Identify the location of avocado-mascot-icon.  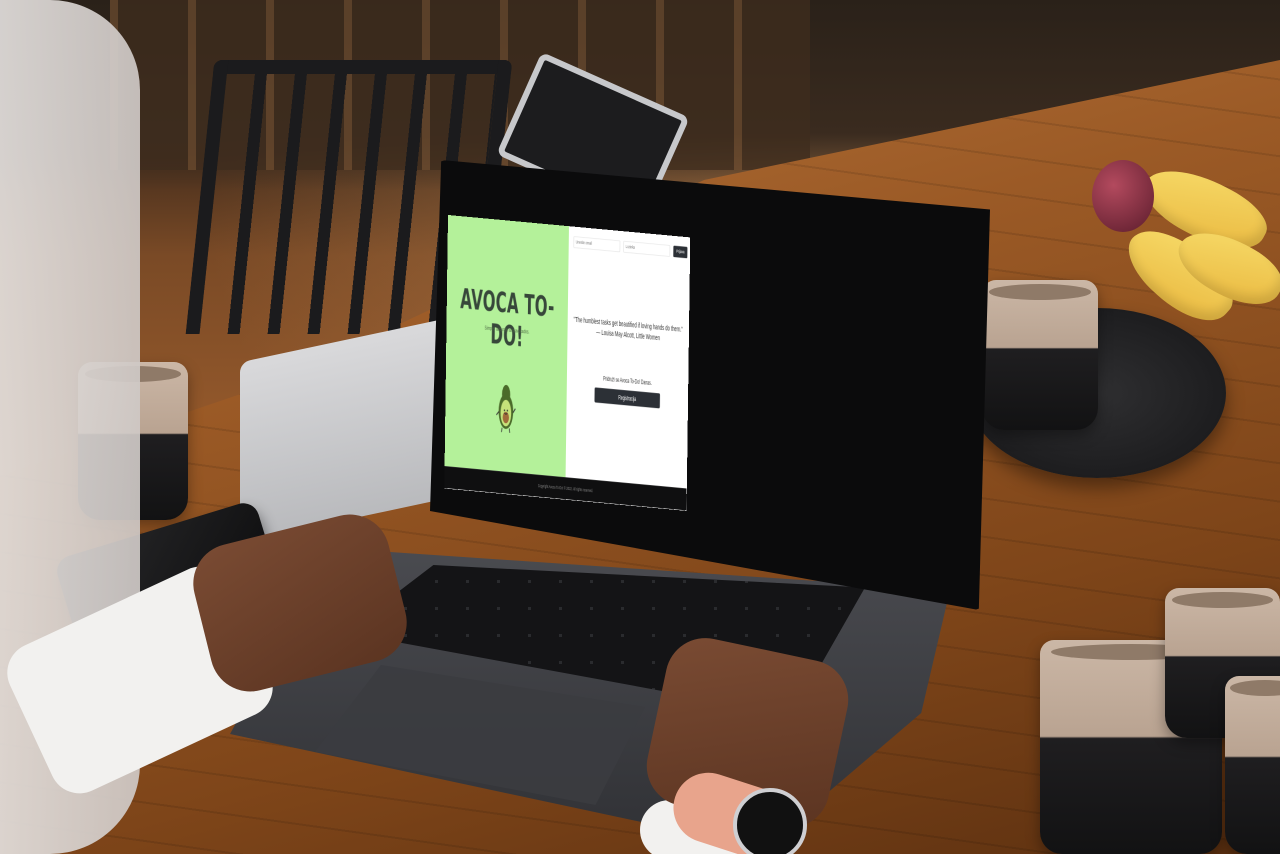
(506, 408).